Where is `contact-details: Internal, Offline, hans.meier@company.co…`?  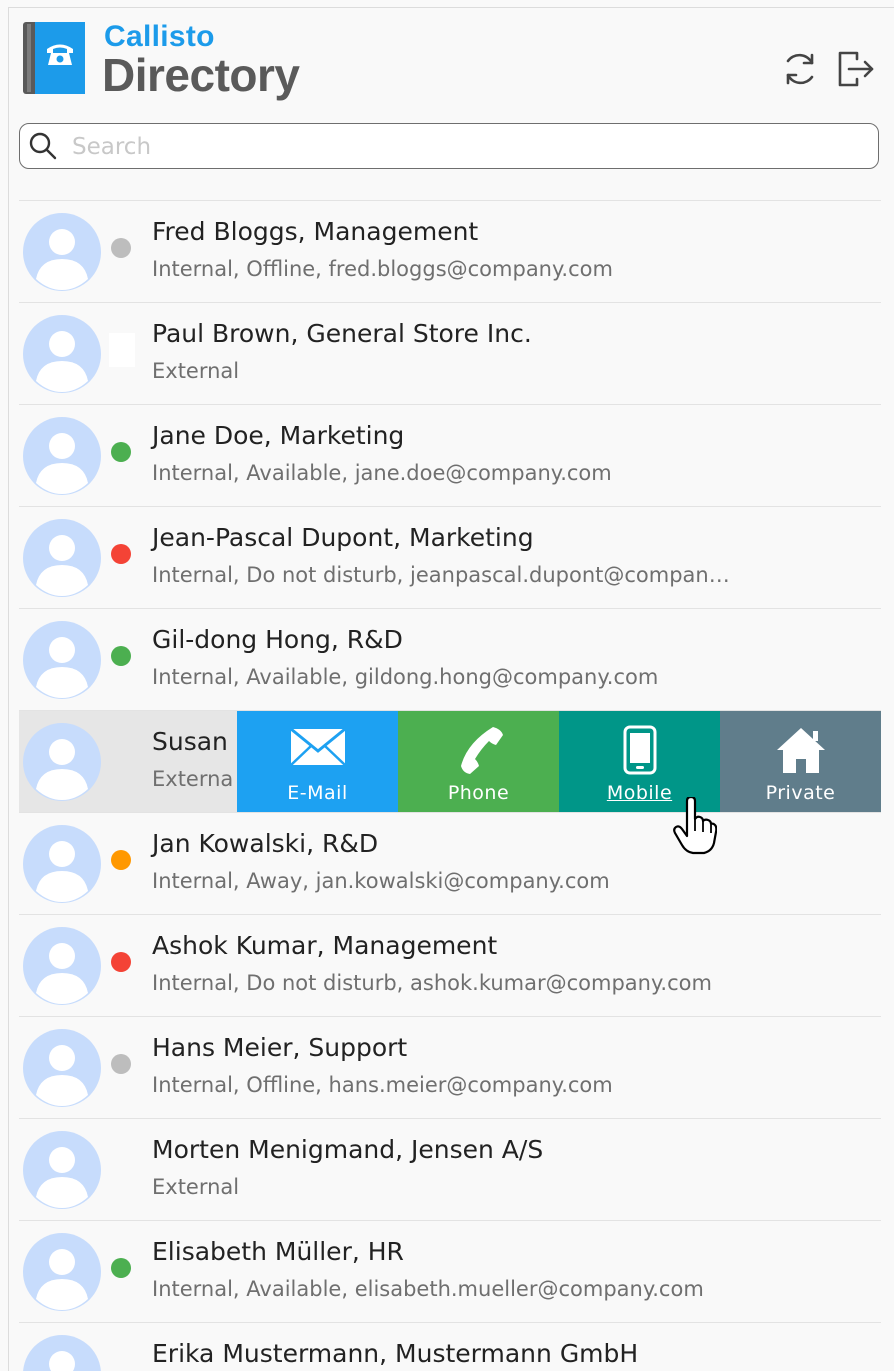
contact-details: Internal, Offline, hans.meier@company.co… is located at coordinates (382, 1085).